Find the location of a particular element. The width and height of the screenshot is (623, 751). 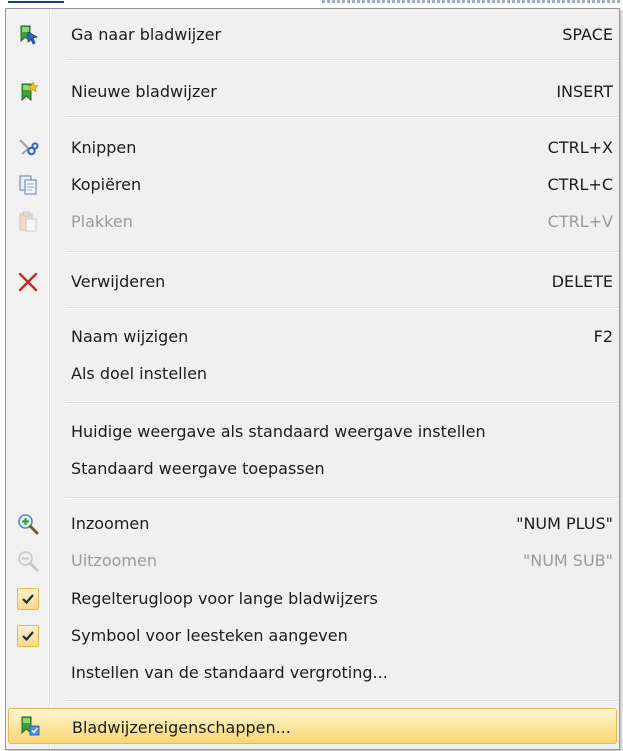

menu-item-shortcut: INSERT is located at coordinates (584, 91).